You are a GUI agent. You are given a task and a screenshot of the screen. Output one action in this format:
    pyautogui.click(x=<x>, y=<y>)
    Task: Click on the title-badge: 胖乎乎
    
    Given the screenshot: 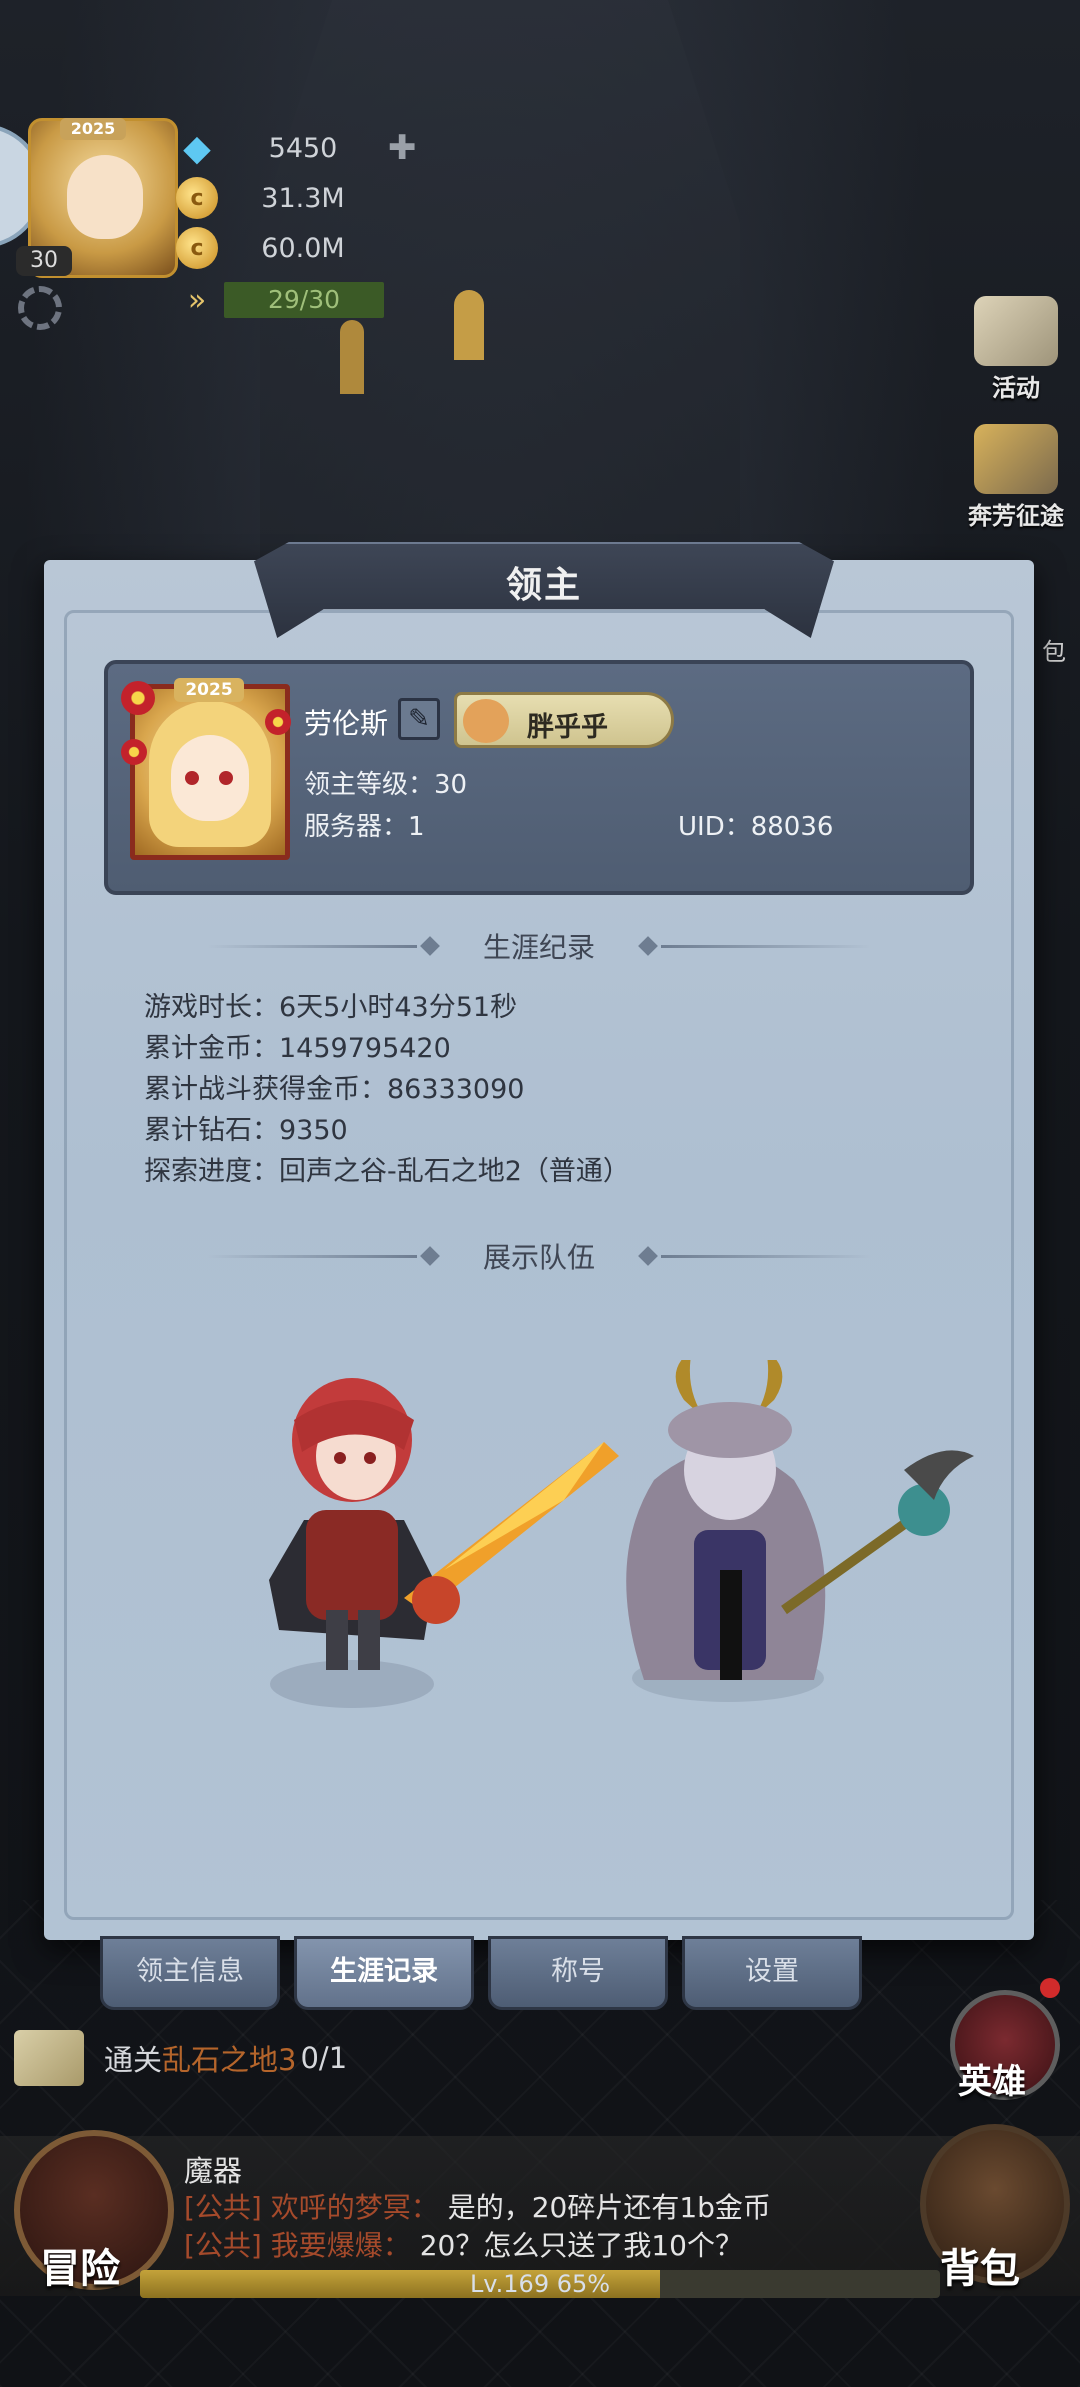 What is the action you would take?
    pyautogui.click(x=564, y=720)
    